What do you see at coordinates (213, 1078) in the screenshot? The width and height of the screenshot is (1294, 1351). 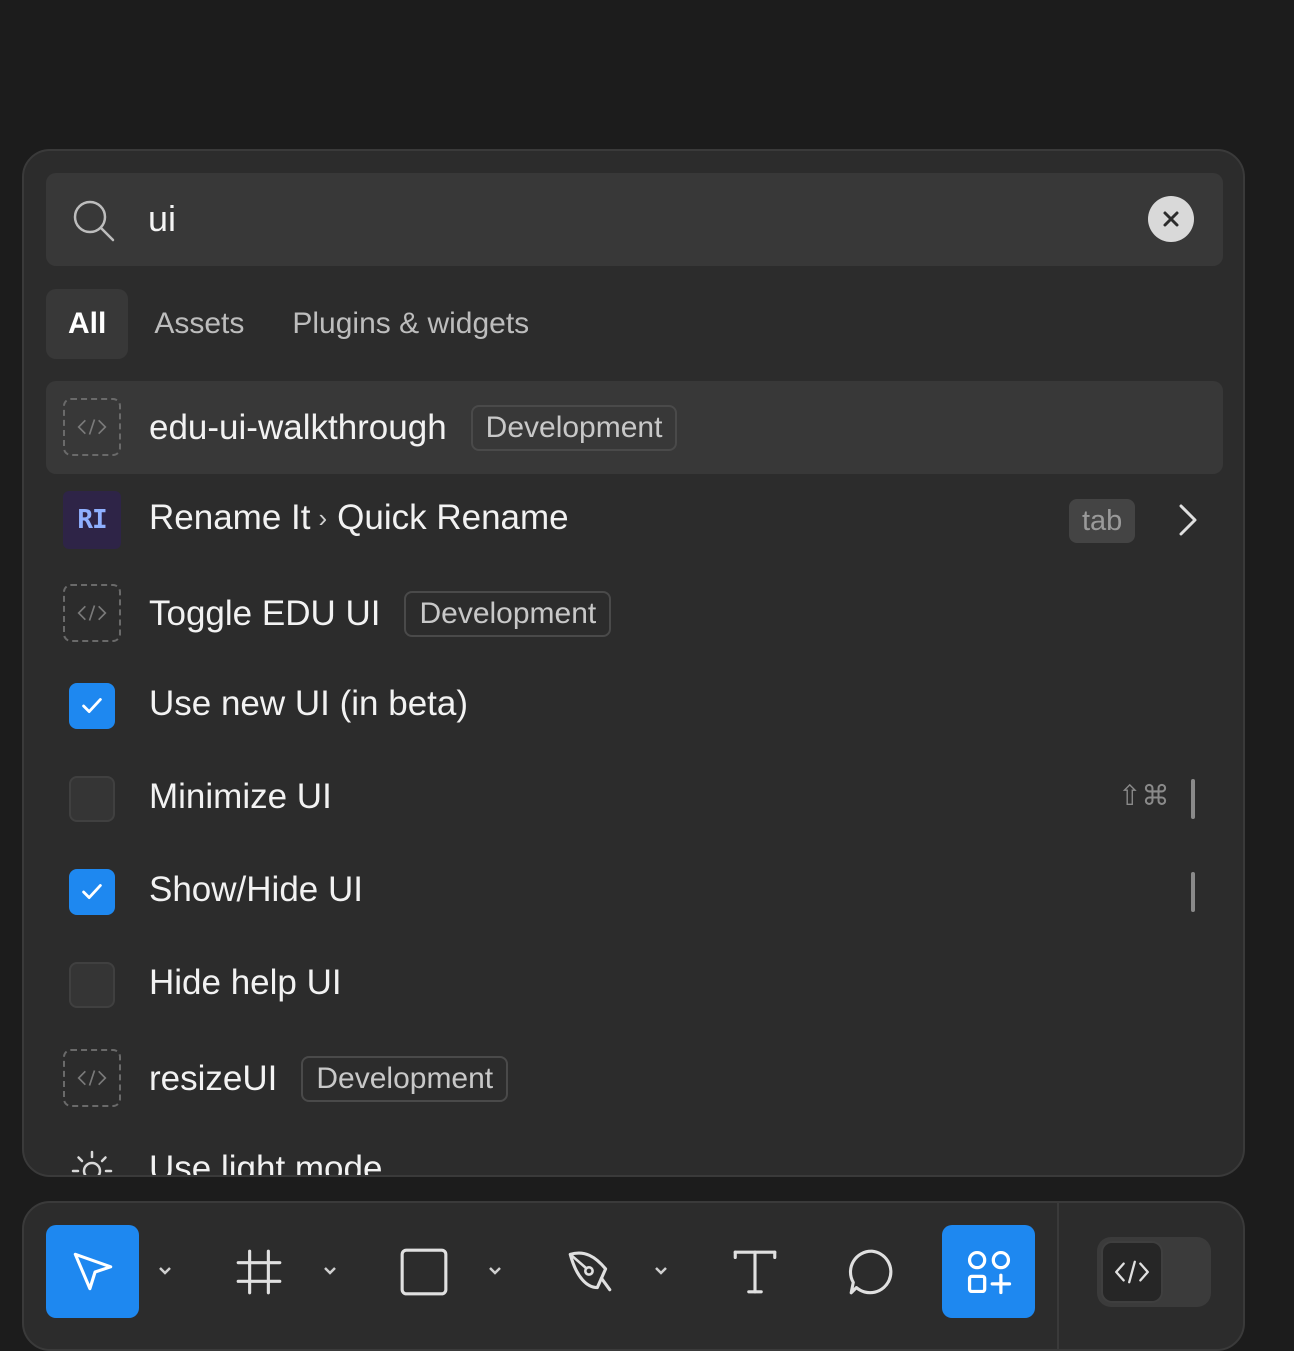 I see `result-label: resizeUI` at bounding box center [213, 1078].